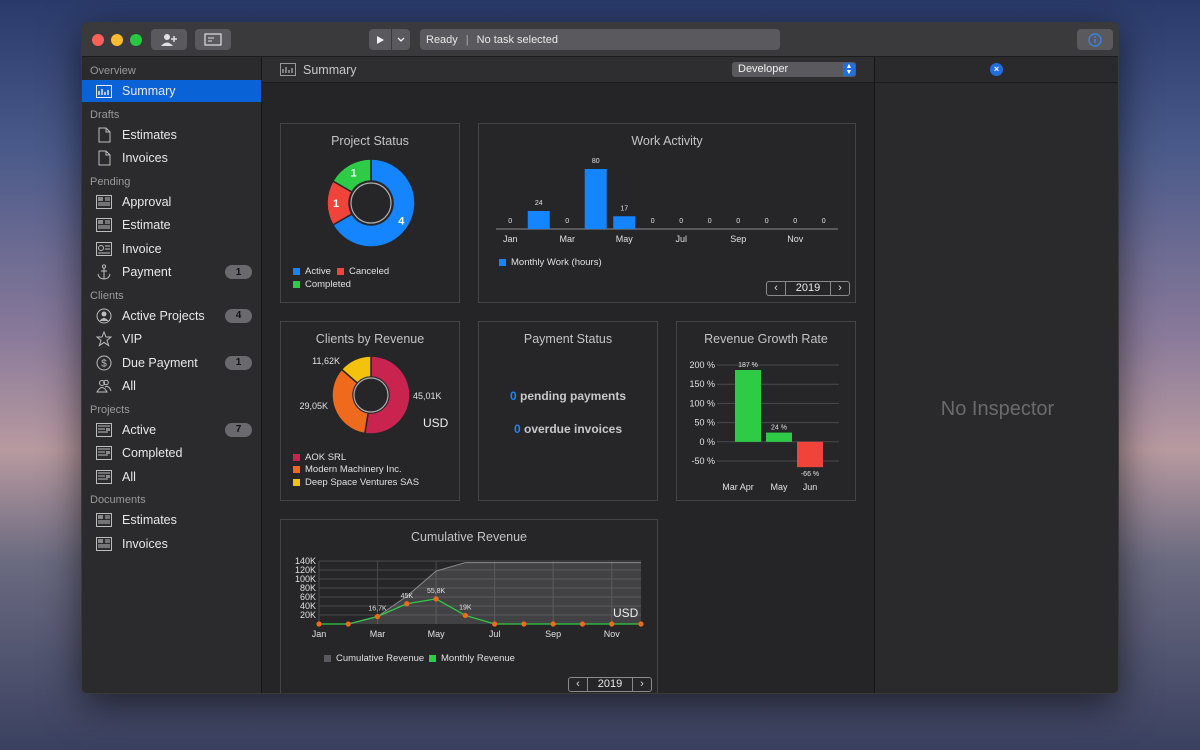  What do you see at coordinates (328, 284) in the screenshot?
I see `legend-label: Completed` at bounding box center [328, 284].